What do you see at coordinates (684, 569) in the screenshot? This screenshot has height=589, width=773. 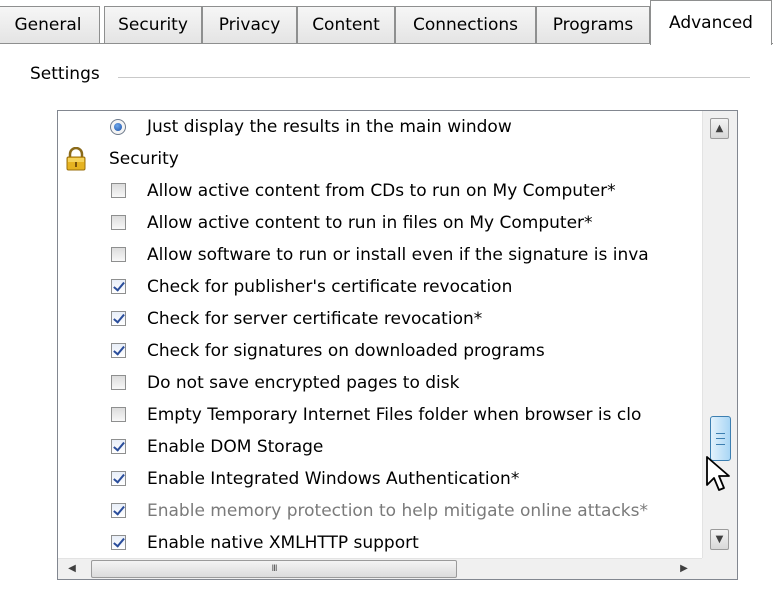 I see `chevron-right-icon: ▶` at bounding box center [684, 569].